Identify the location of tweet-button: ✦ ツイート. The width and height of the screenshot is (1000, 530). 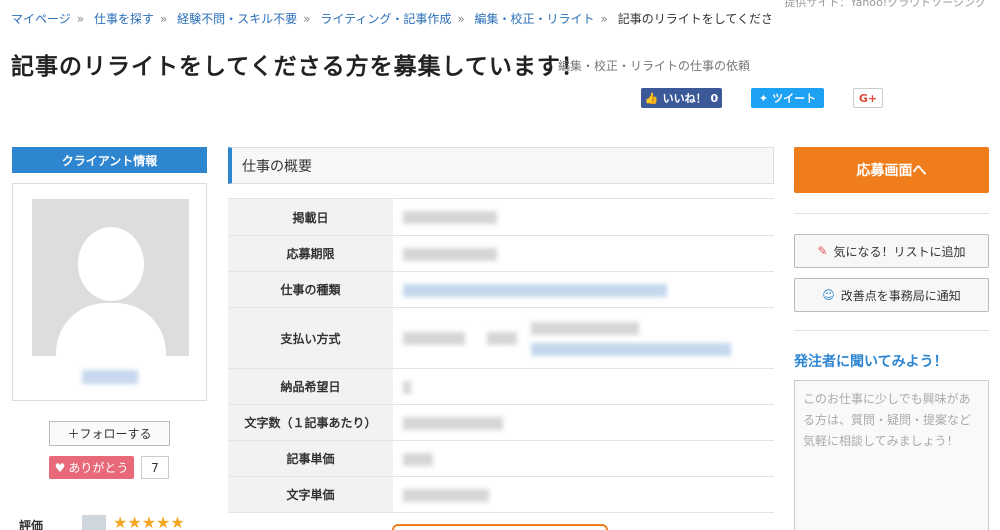
(787, 98).